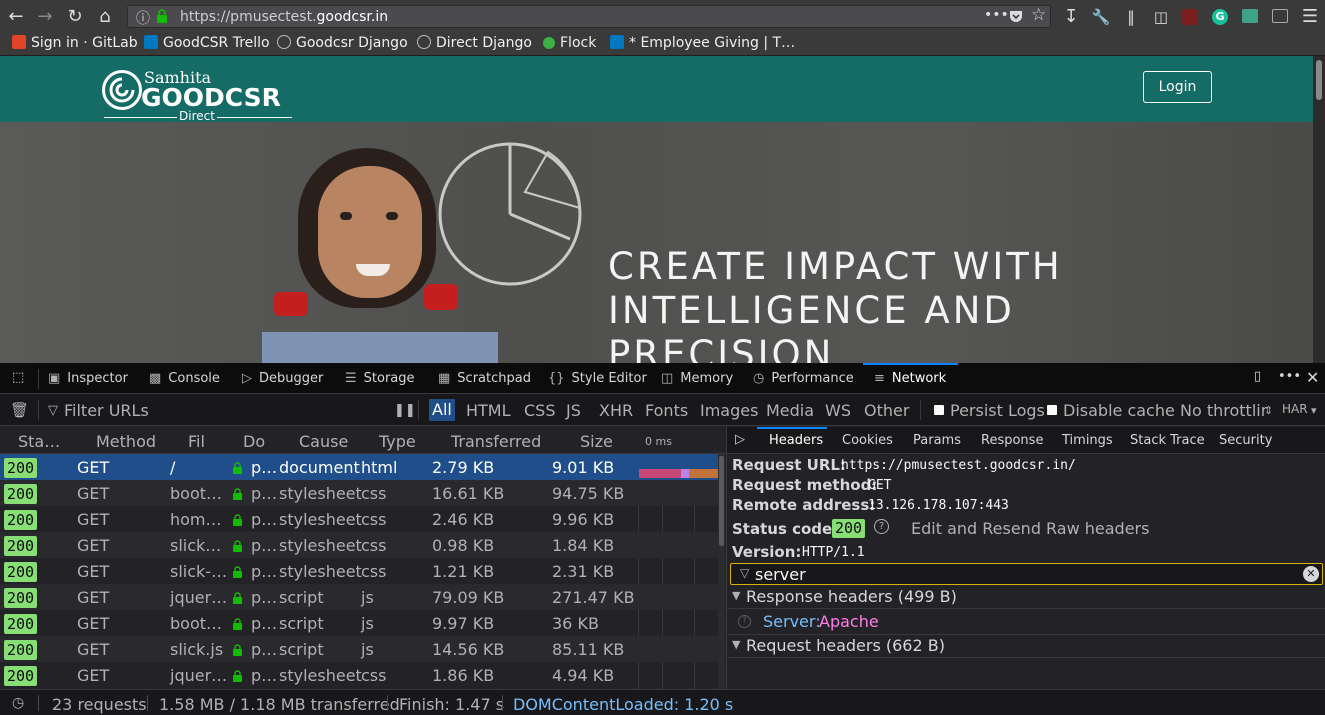 The width and height of the screenshot is (1325, 715). I want to click on headers-filter-input: ▽ server ✕, so click(1026, 574).